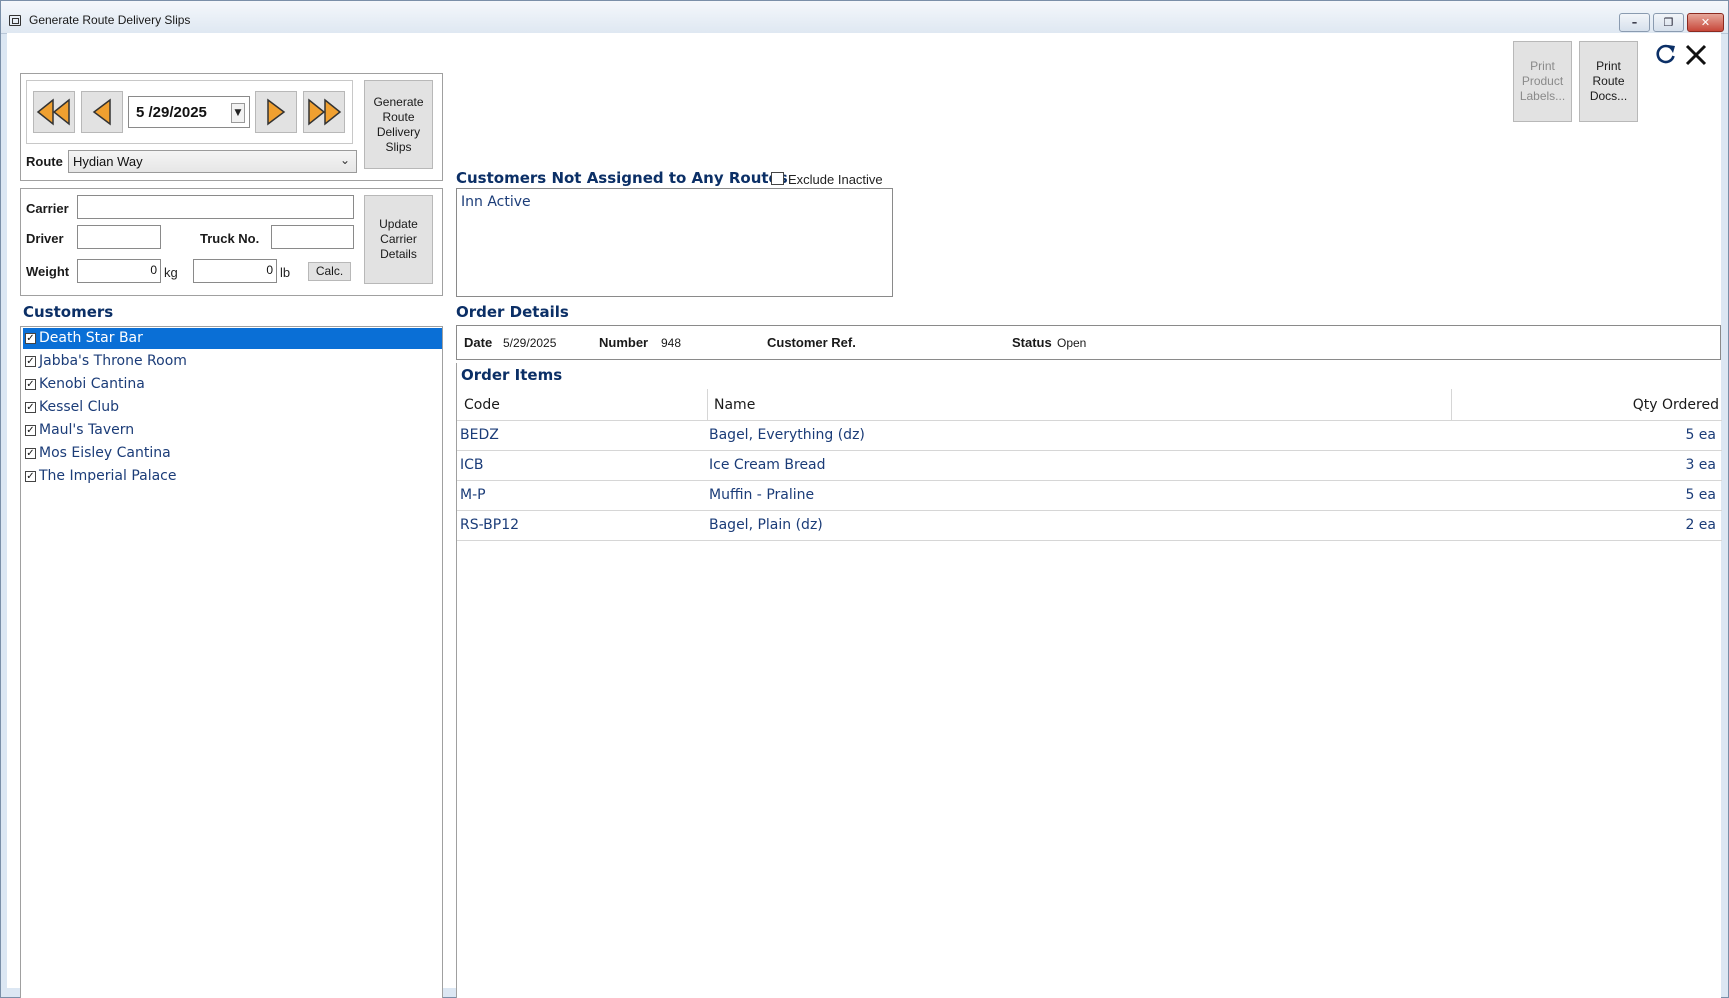 This screenshot has height=998, width=1729. Describe the element at coordinates (472, 465) in the screenshot. I see `item-code: ICB` at that location.